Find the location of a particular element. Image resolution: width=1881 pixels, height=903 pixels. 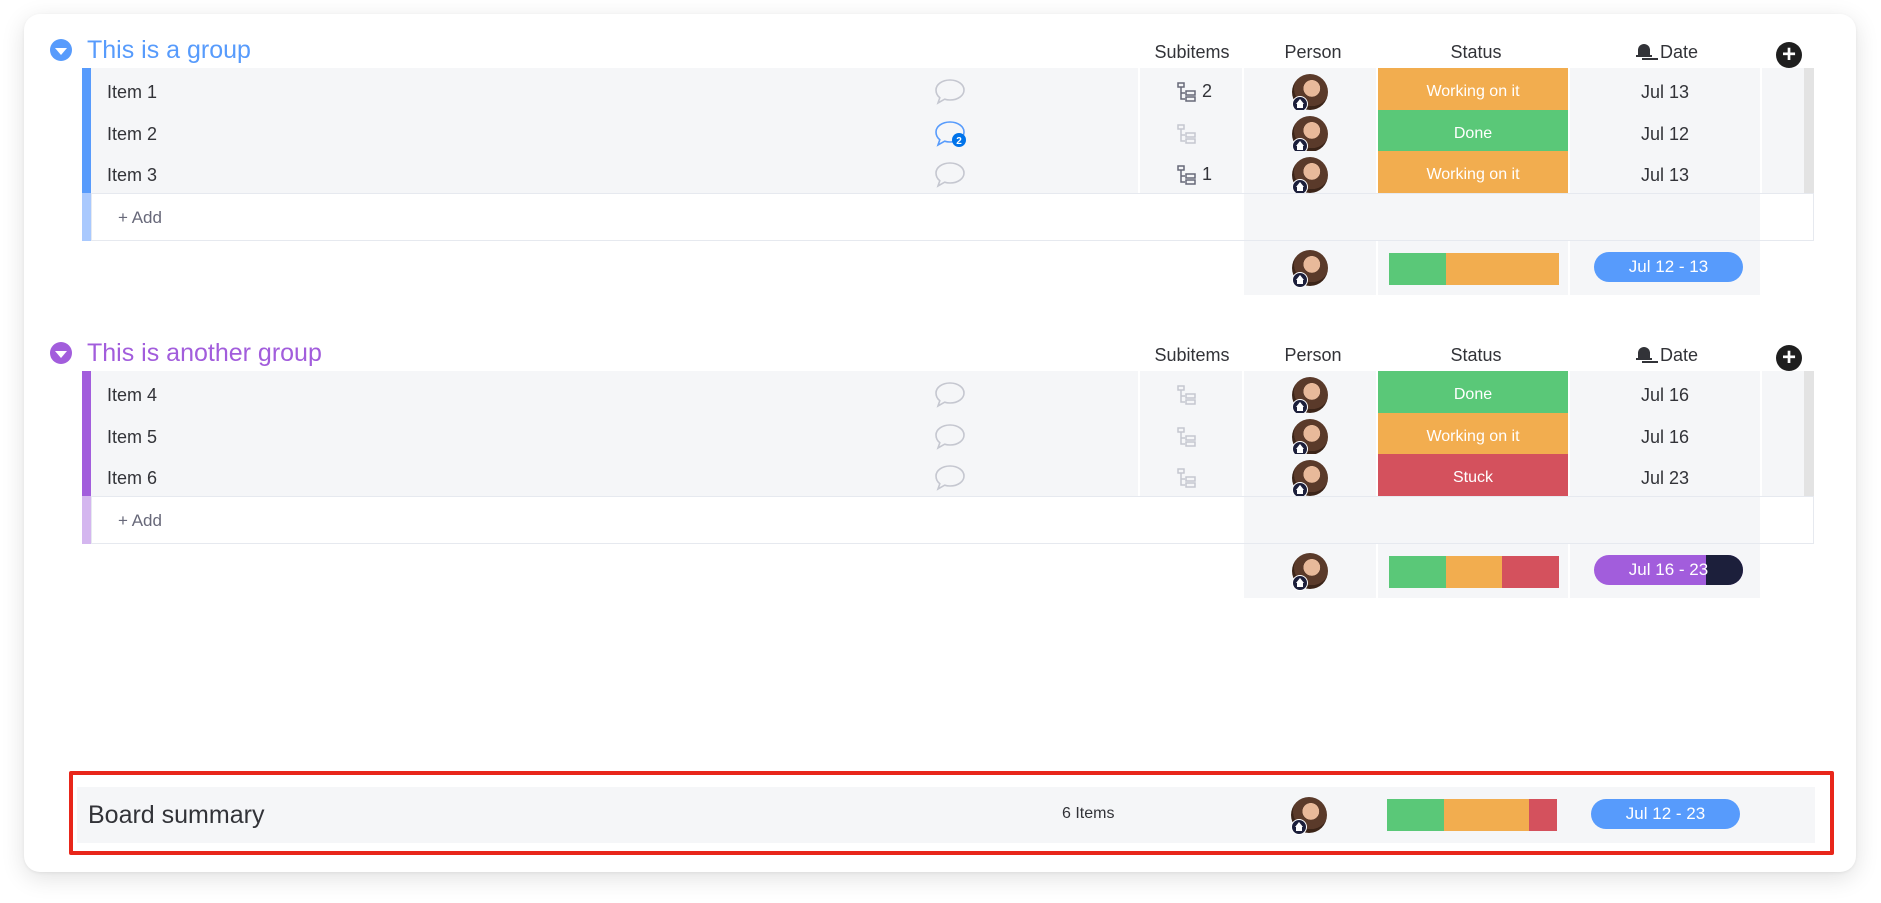

subitems-cell: 2 is located at coordinates (1191, 92).